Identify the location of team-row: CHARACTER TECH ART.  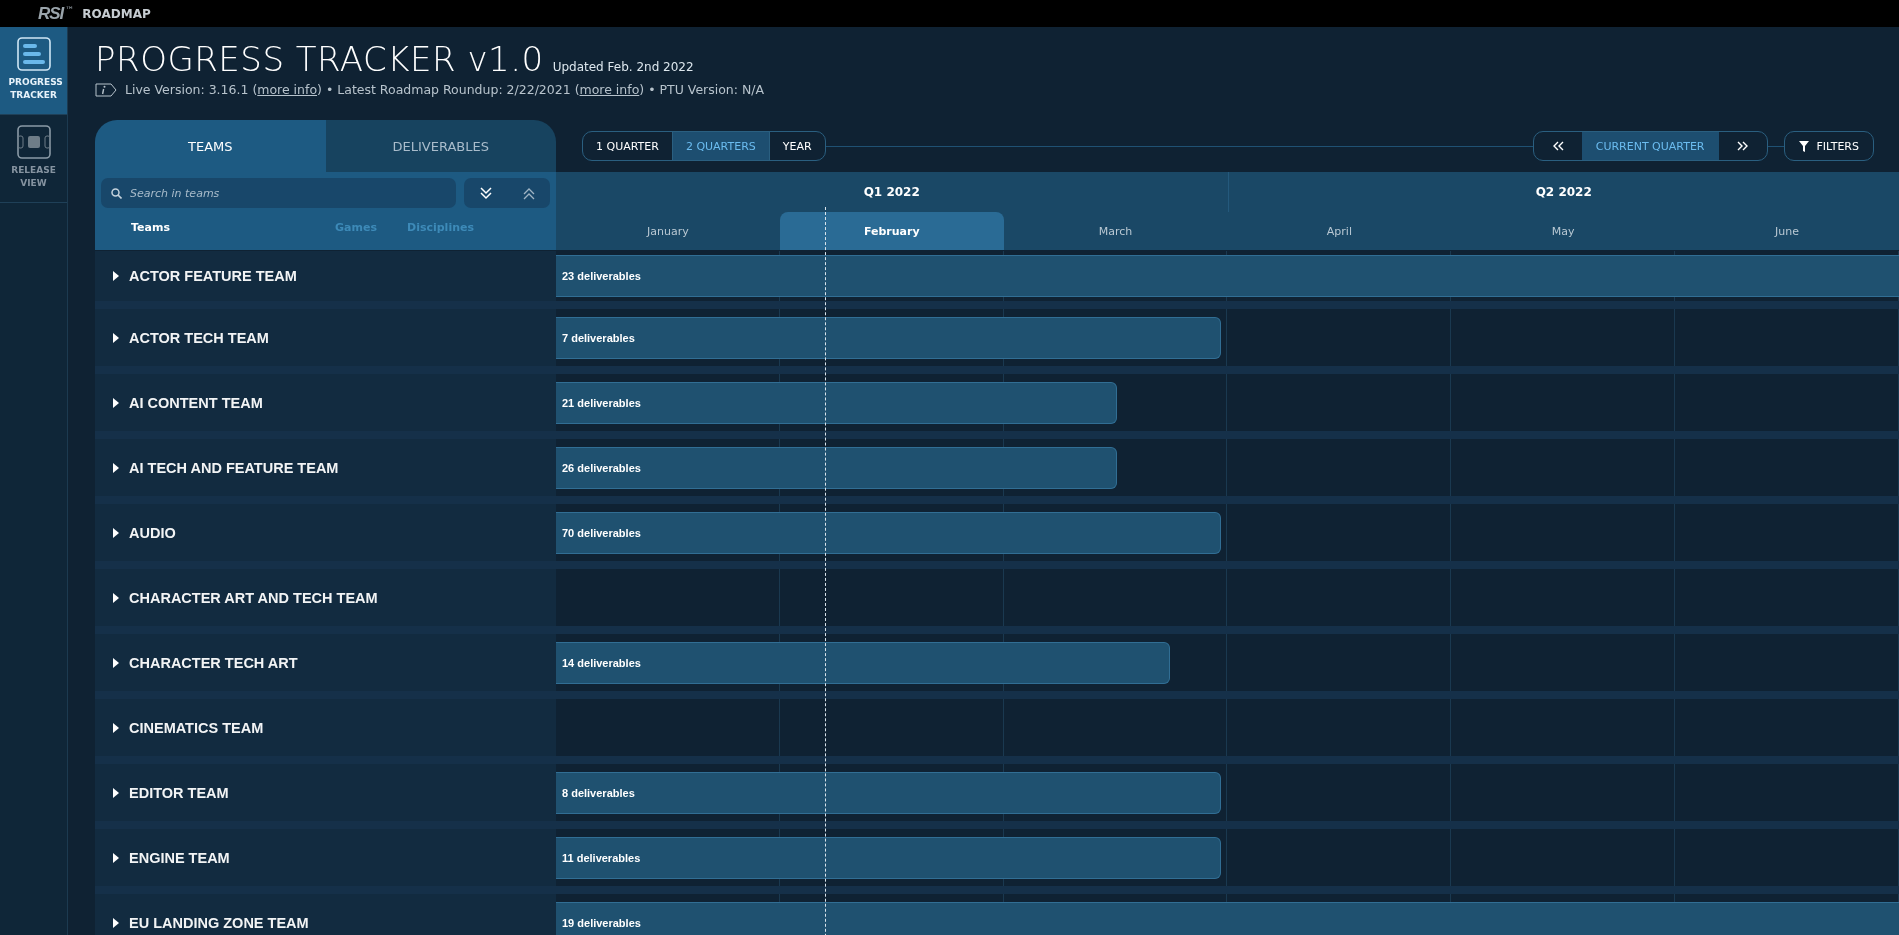
(325, 662).